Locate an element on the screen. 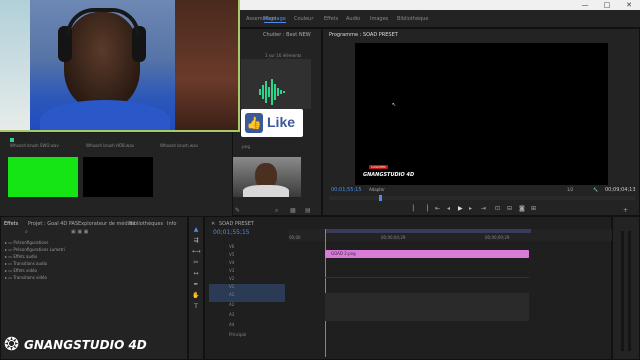  overlay-logo: GNANGSTUDIO 4D is located at coordinates (389, 175).